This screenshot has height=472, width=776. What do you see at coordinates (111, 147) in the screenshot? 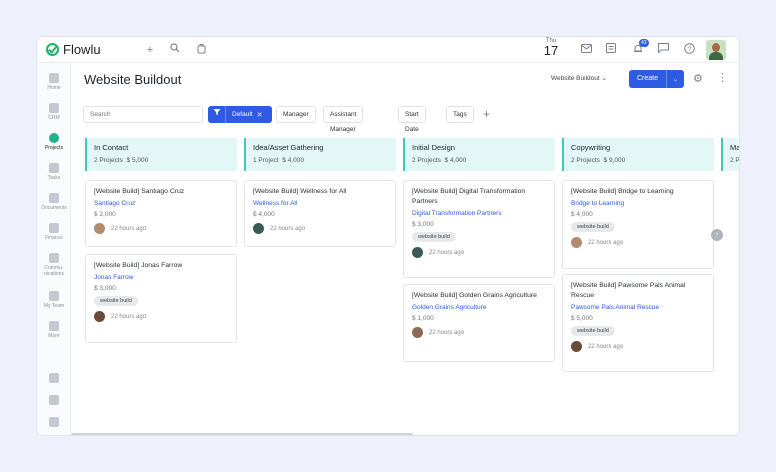
I see `column-title: In Contact` at bounding box center [111, 147].